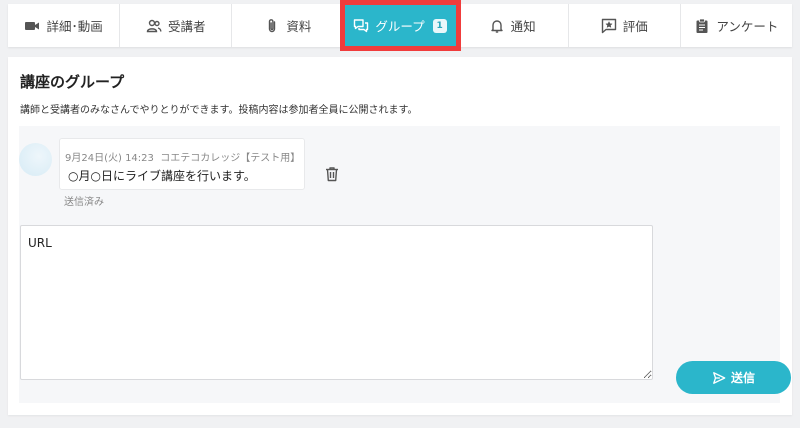 Image resolution: width=800 pixels, height=428 pixels. What do you see at coordinates (496, 26) in the screenshot?
I see `bell-icon` at bounding box center [496, 26].